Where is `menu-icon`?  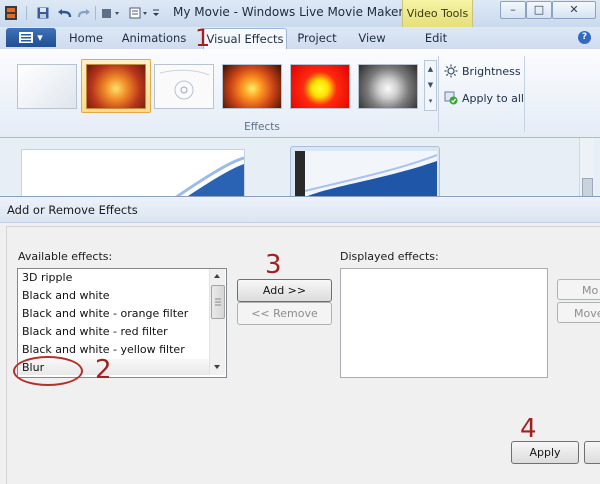
menu-icon is located at coordinates (26, 37).